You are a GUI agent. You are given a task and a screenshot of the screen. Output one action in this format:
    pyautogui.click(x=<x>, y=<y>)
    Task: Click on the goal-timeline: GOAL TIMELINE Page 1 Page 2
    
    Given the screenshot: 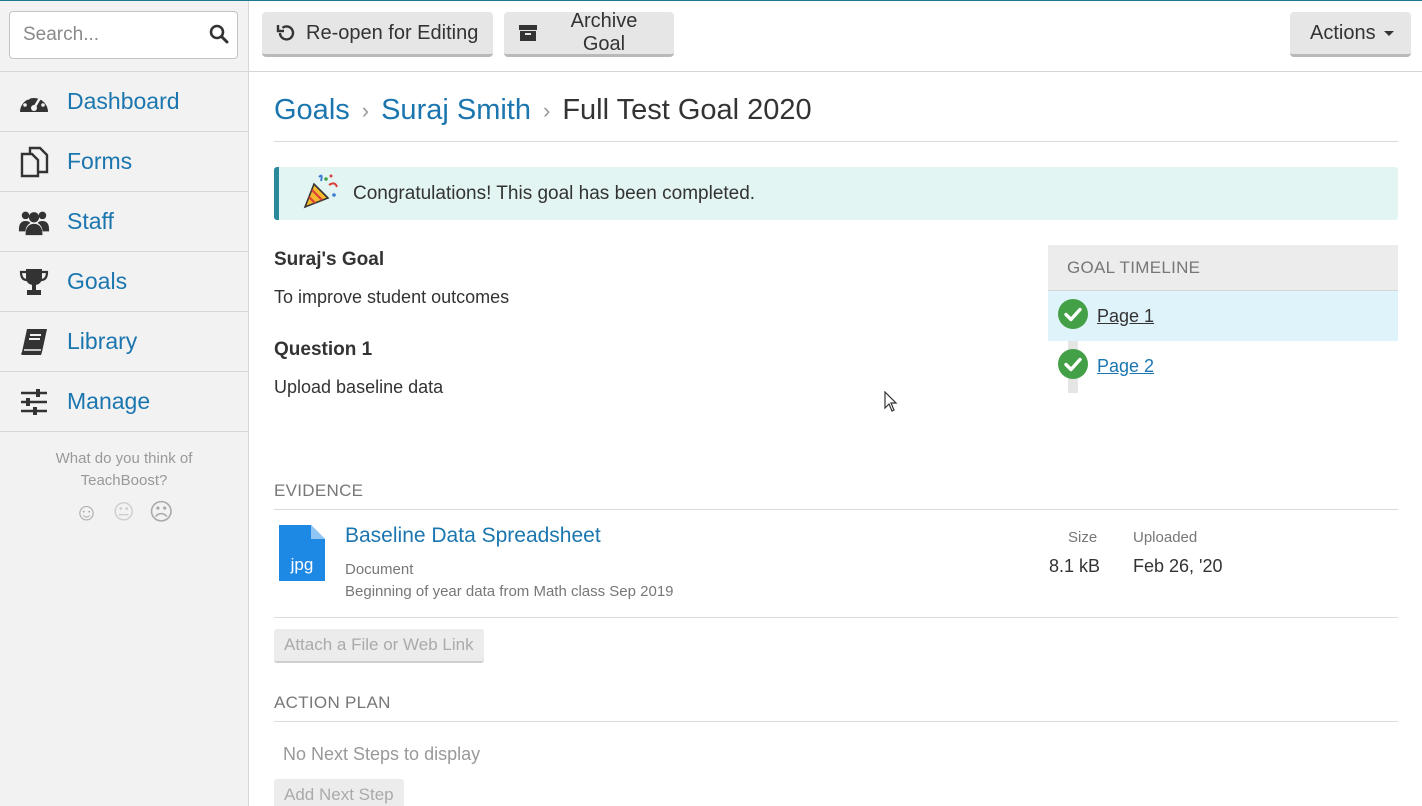 What is the action you would take?
    pyautogui.click(x=1223, y=319)
    